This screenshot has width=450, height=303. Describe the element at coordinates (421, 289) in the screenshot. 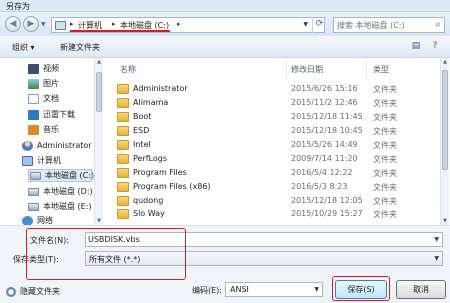

I see `cancel-button: 取消` at that location.